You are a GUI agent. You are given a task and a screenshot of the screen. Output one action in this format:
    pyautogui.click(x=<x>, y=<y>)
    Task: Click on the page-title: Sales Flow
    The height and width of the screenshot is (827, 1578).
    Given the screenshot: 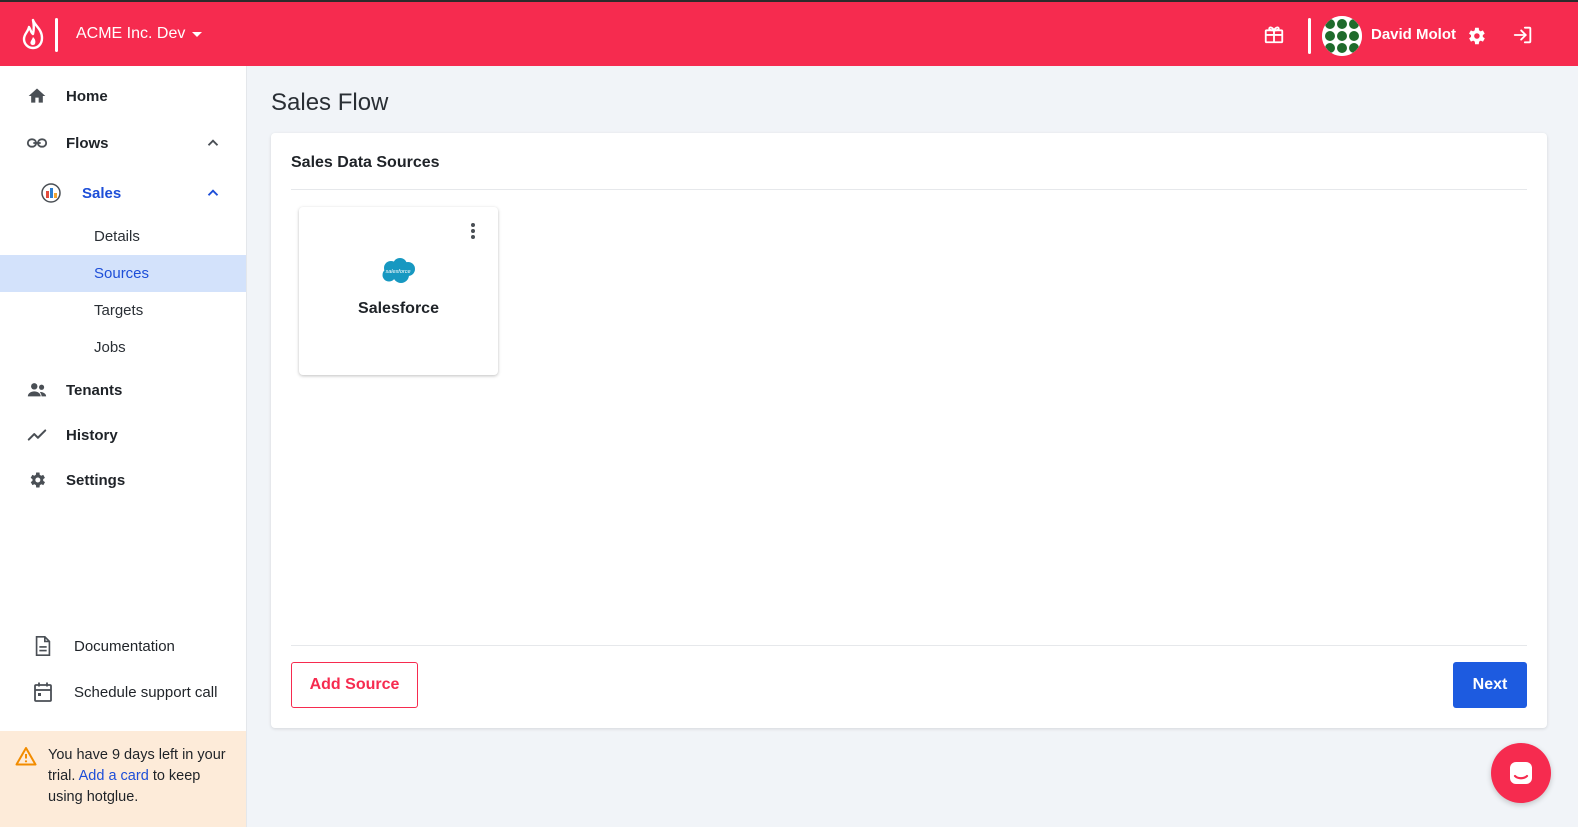 What is the action you would take?
    pyautogui.click(x=330, y=102)
    